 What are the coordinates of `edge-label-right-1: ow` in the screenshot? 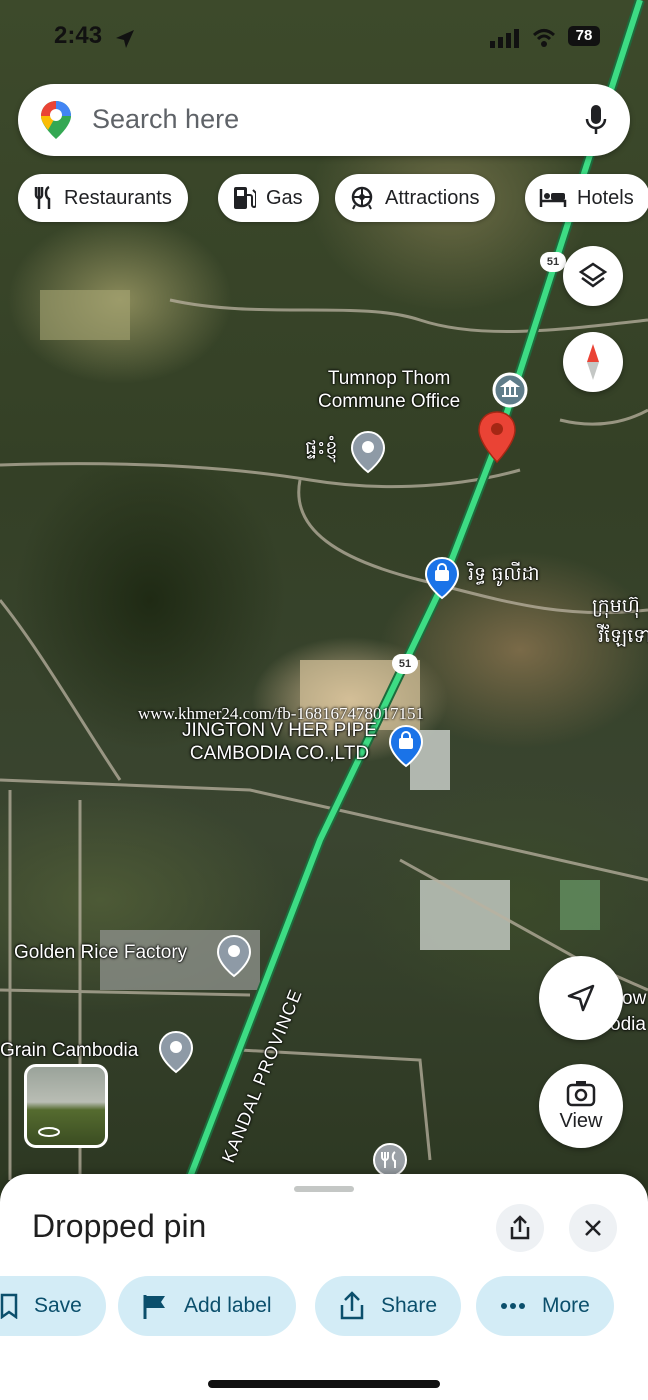 It's located at (634, 998).